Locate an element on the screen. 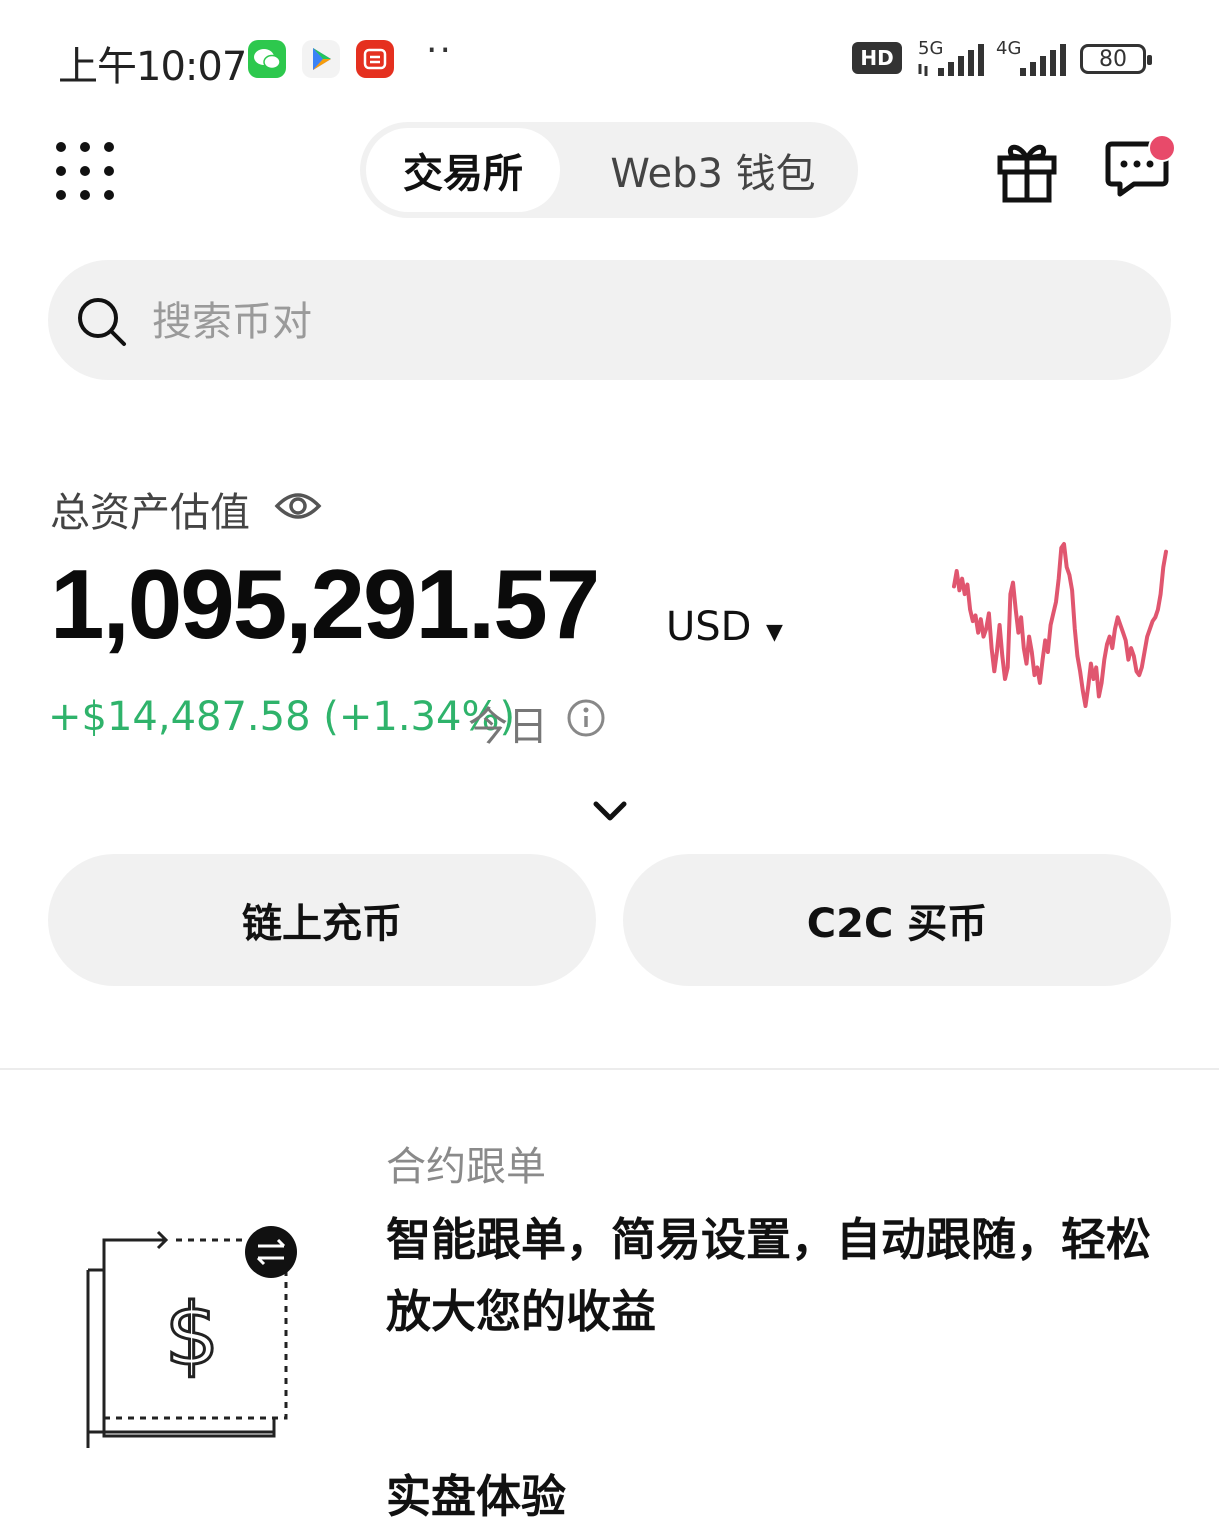 The height and width of the screenshot is (1525, 1219). status-time: 上午10:07 is located at coordinates (152, 67).